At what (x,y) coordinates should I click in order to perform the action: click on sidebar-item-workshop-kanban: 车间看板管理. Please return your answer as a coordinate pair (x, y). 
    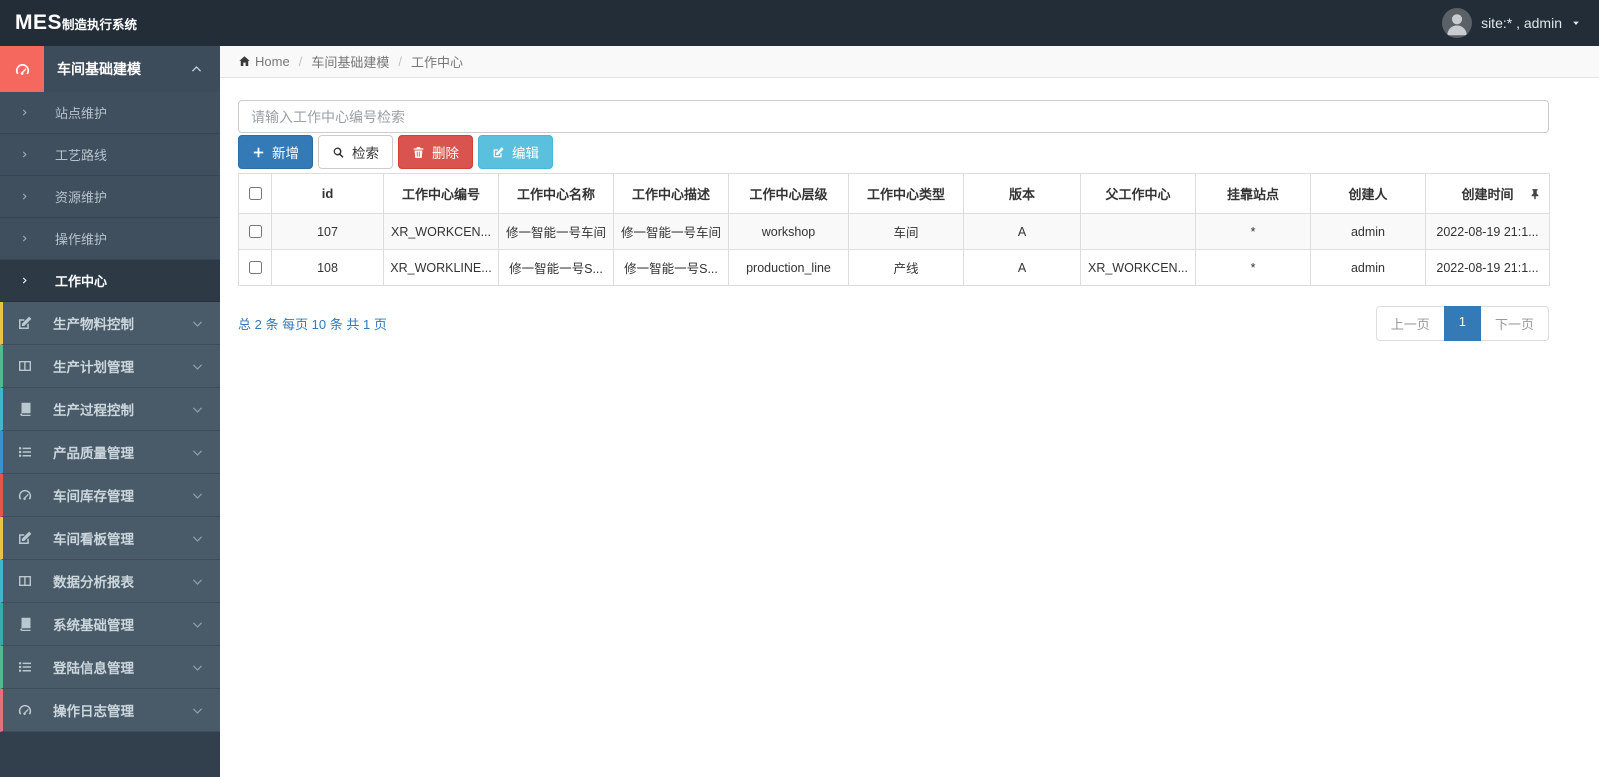
    Looking at the image, I should click on (110, 538).